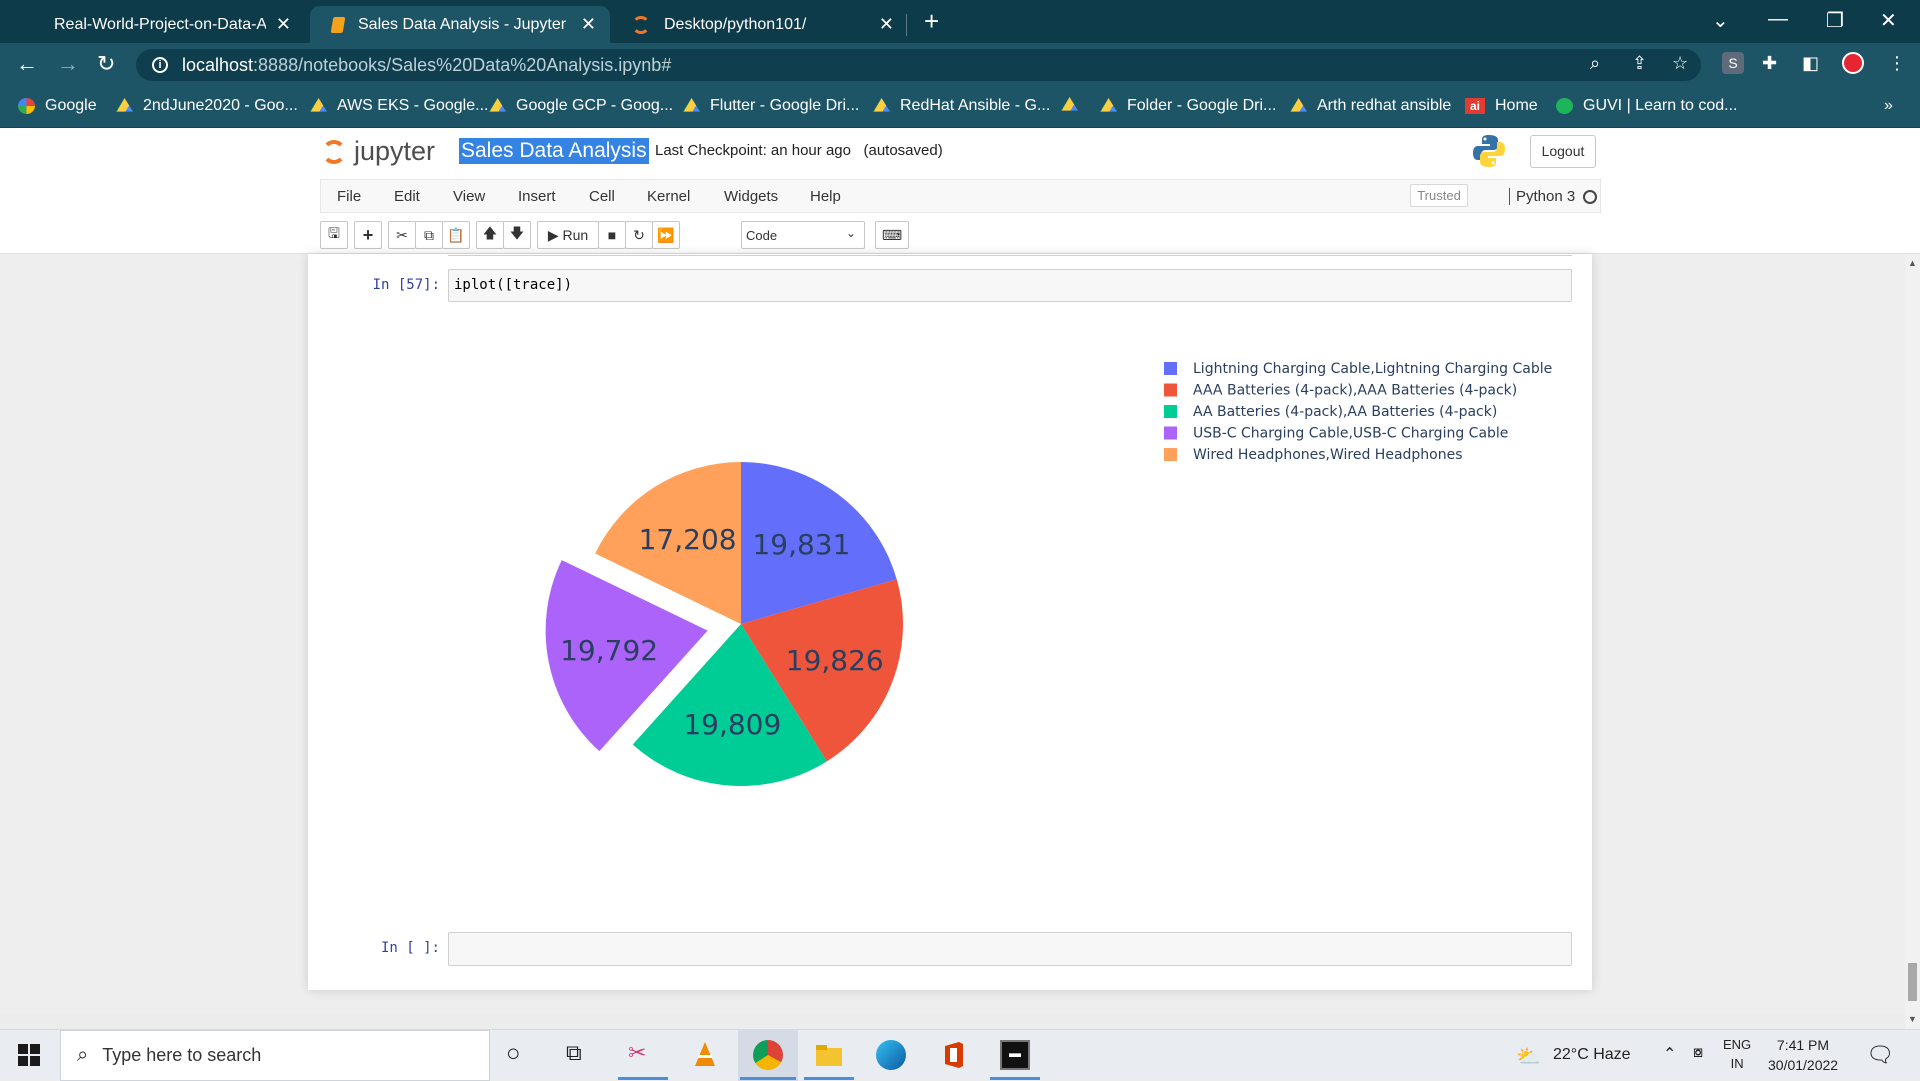 The image size is (1920, 1081). What do you see at coordinates (1733, 63) in the screenshot?
I see `profile-extension-s: S` at bounding box center [1733, 63].